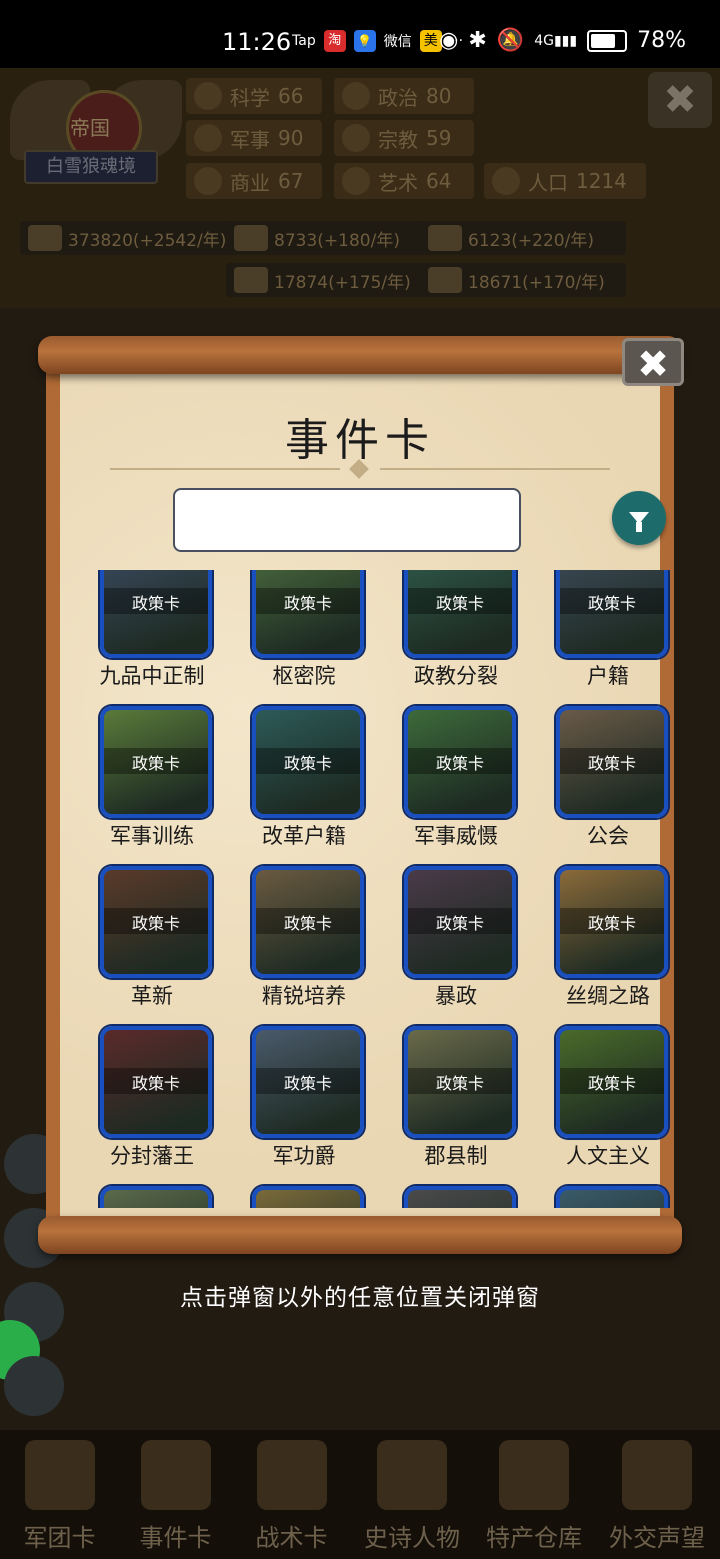 The image size is (720, 1559). Describe the element at coordinates (304, 1156) in the screenshot. I see `card-name: 军功爵` at that location.